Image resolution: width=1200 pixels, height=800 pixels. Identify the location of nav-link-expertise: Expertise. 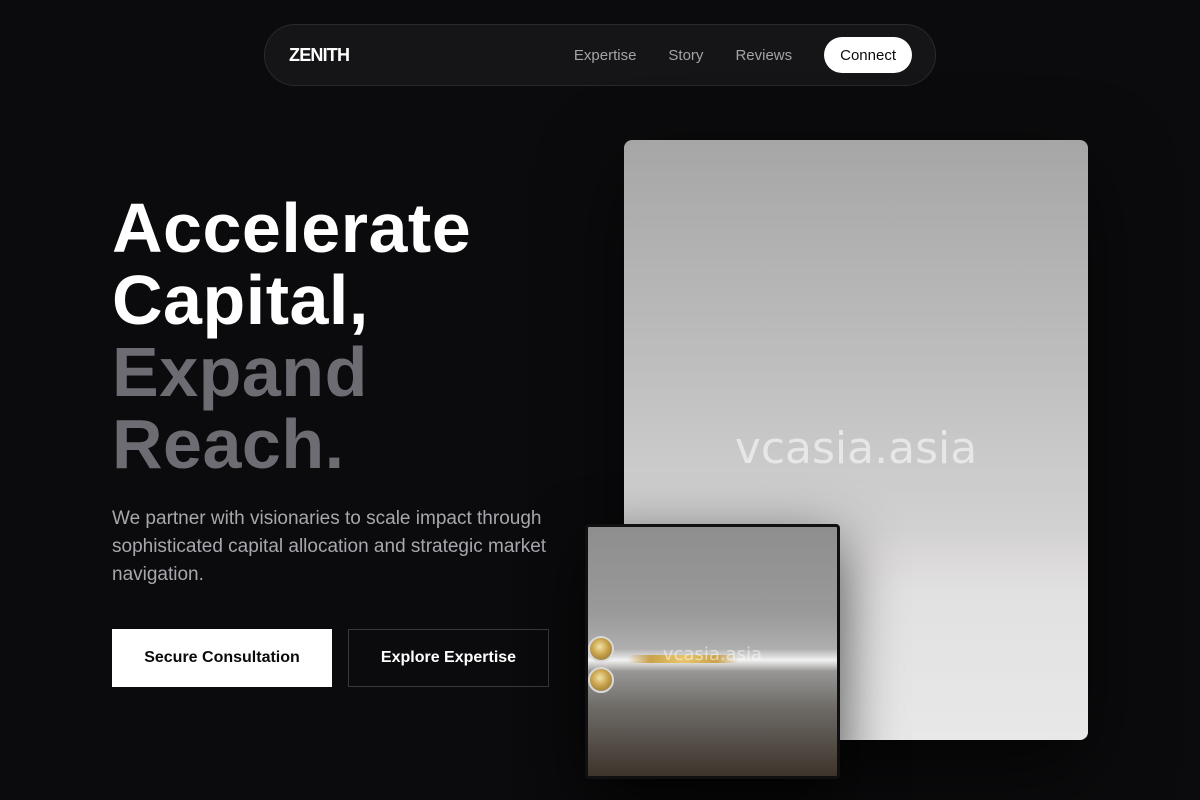
(605, 55).